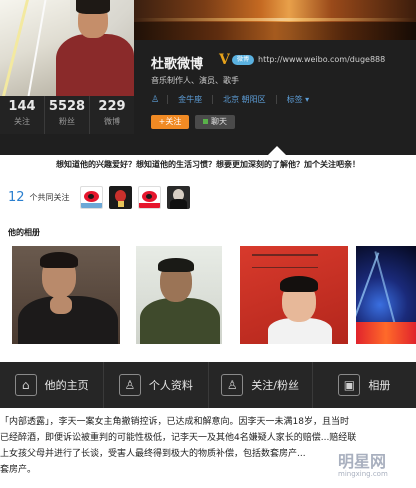 This screenshot has height=488, width=416. I want to click on profile-meta: ♙ 金牛座 北京 朝阳区 标签 ▾, so click(235, 99).